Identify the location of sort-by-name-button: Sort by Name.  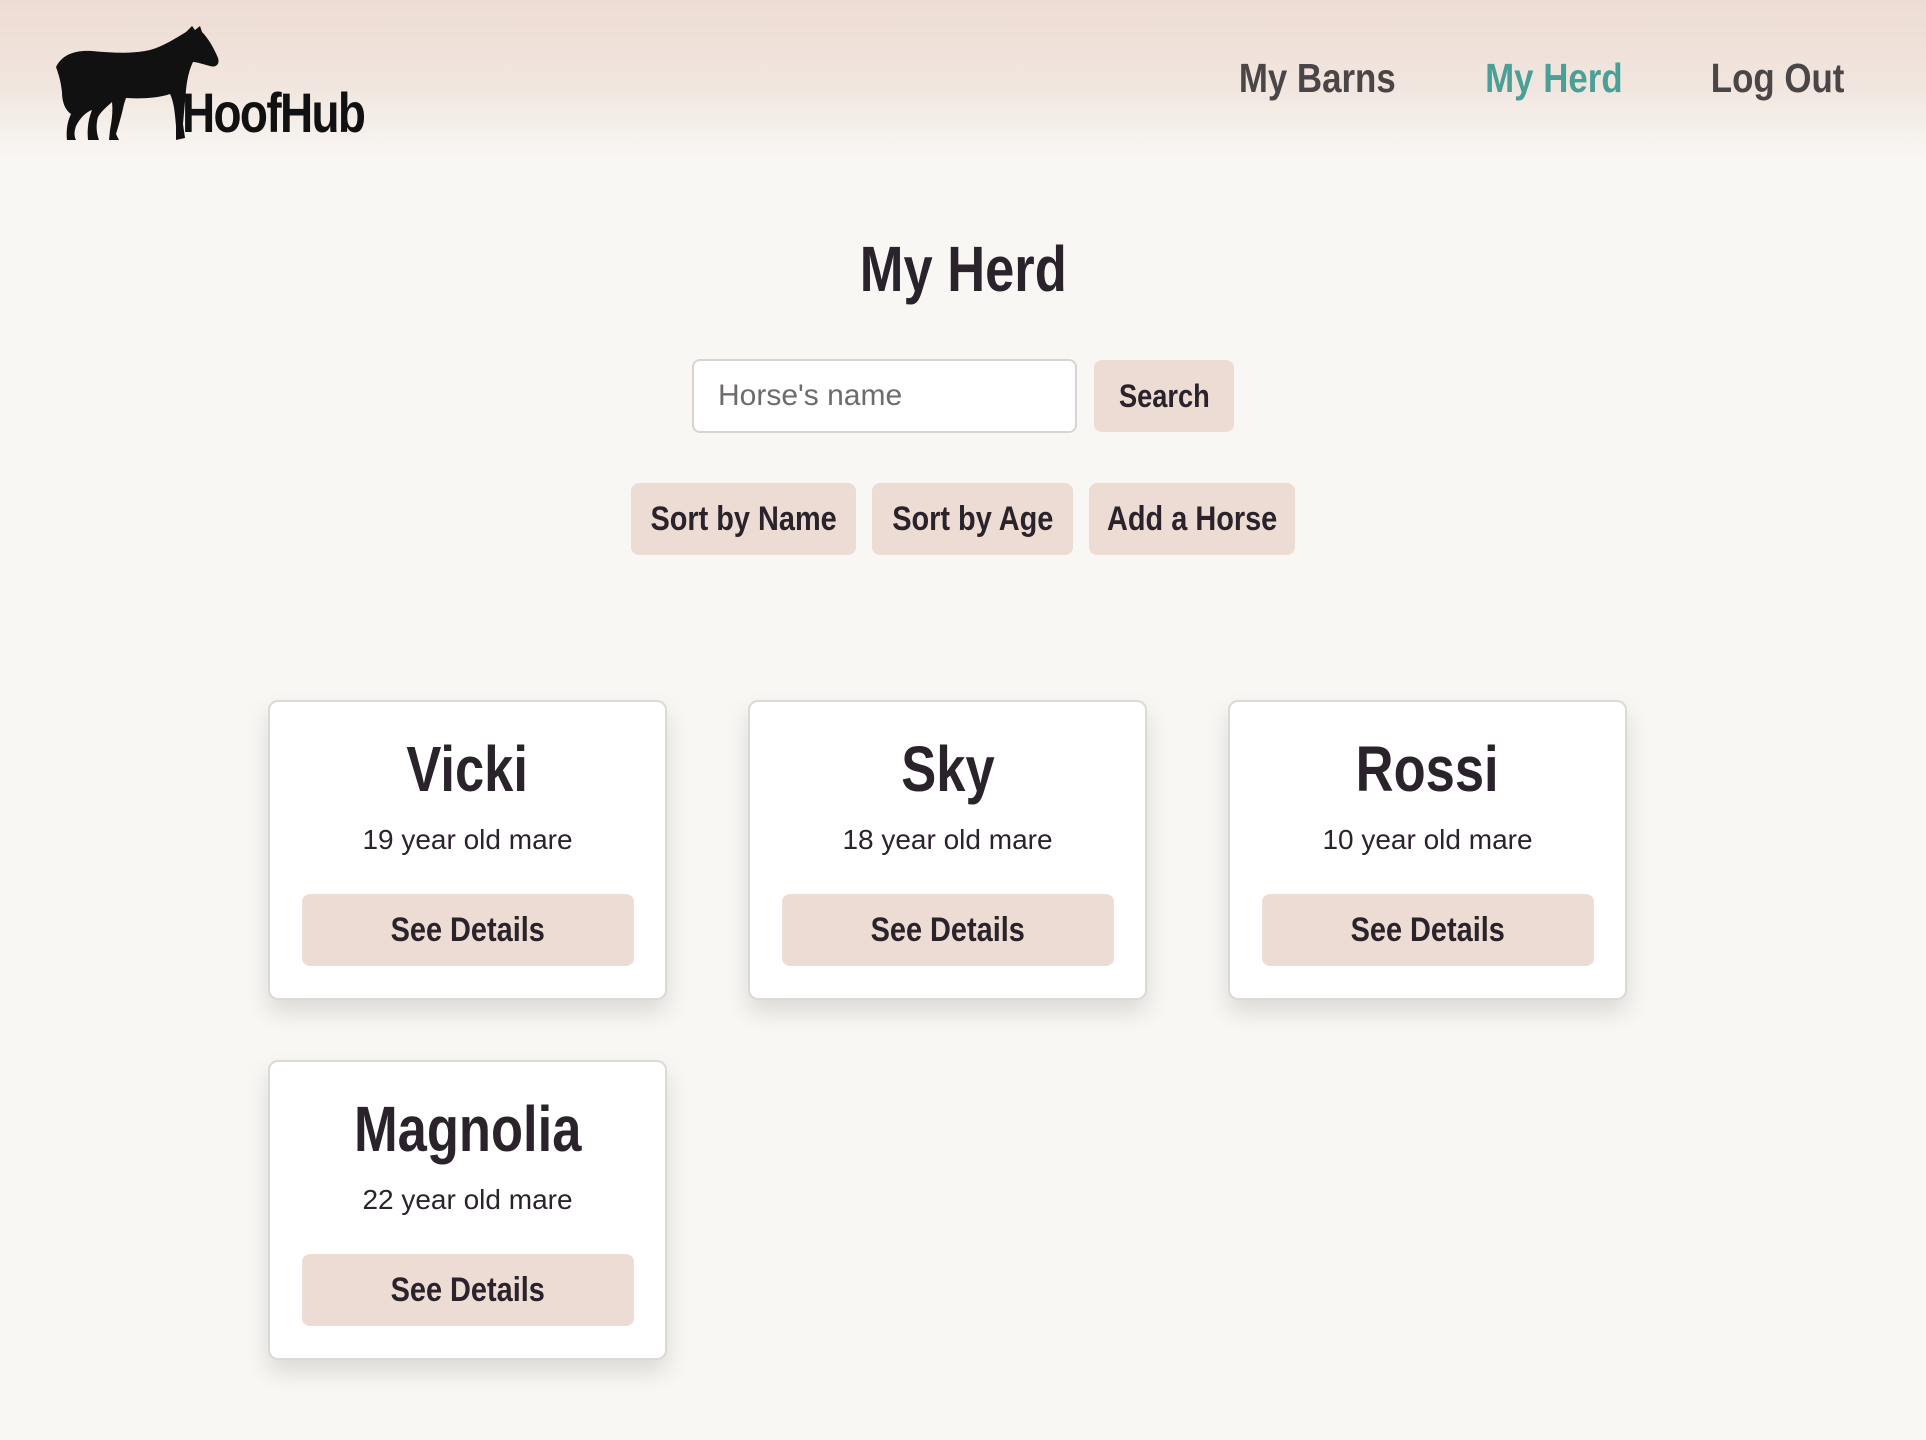
(743, 519).